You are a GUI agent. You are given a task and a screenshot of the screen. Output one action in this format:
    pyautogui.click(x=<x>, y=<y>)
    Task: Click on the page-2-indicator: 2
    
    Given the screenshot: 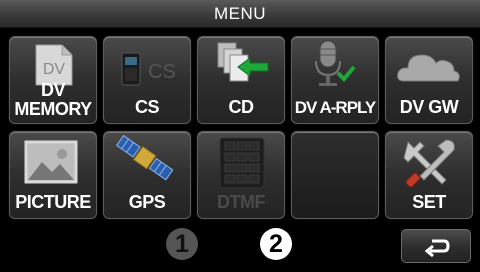 What is the action you would take?
    pyautogui.click(x=276, y=244)
    